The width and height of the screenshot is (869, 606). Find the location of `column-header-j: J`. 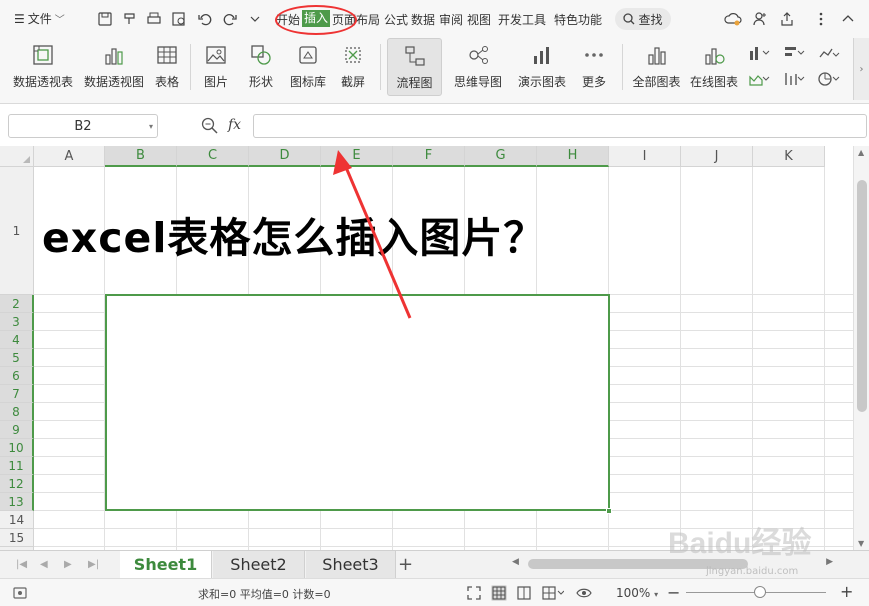

column-header-j: J is located at coordinates (717, 156).